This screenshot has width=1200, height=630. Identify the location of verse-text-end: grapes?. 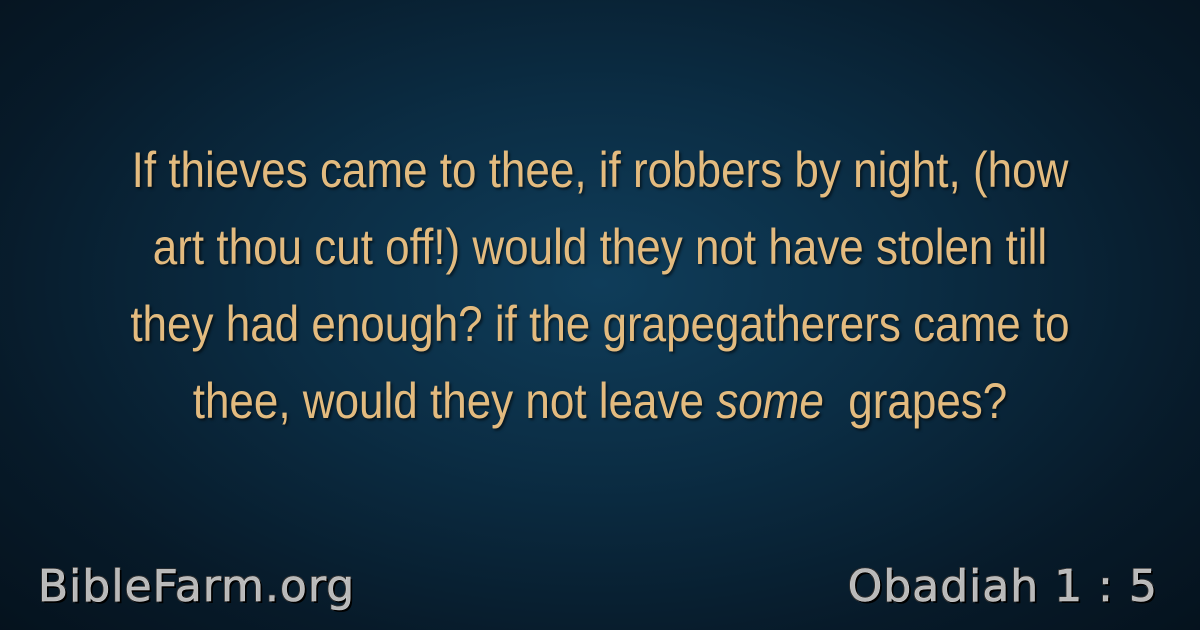
(922, 401).